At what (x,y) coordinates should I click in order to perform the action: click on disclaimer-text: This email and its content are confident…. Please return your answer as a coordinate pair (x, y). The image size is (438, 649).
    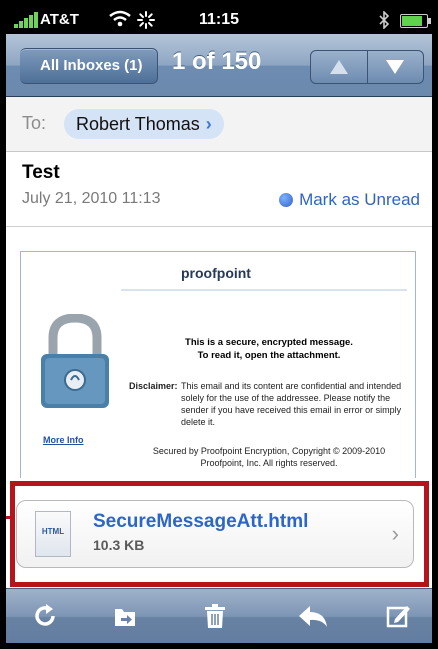
    Looking at the image, I should click on (291, 404).